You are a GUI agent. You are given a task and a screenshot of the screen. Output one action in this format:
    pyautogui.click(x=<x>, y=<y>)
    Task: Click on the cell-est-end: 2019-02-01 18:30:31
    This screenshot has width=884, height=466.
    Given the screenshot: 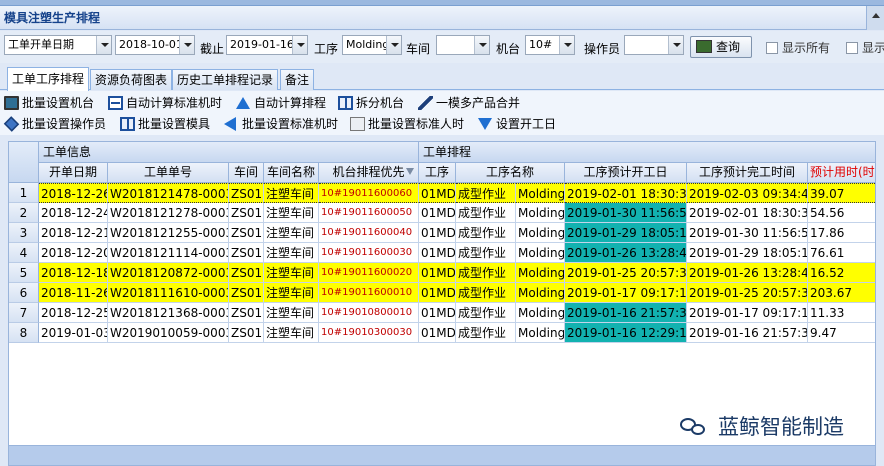 What is the action you would take?
    pyautogui.click(x=747, y=213)
    